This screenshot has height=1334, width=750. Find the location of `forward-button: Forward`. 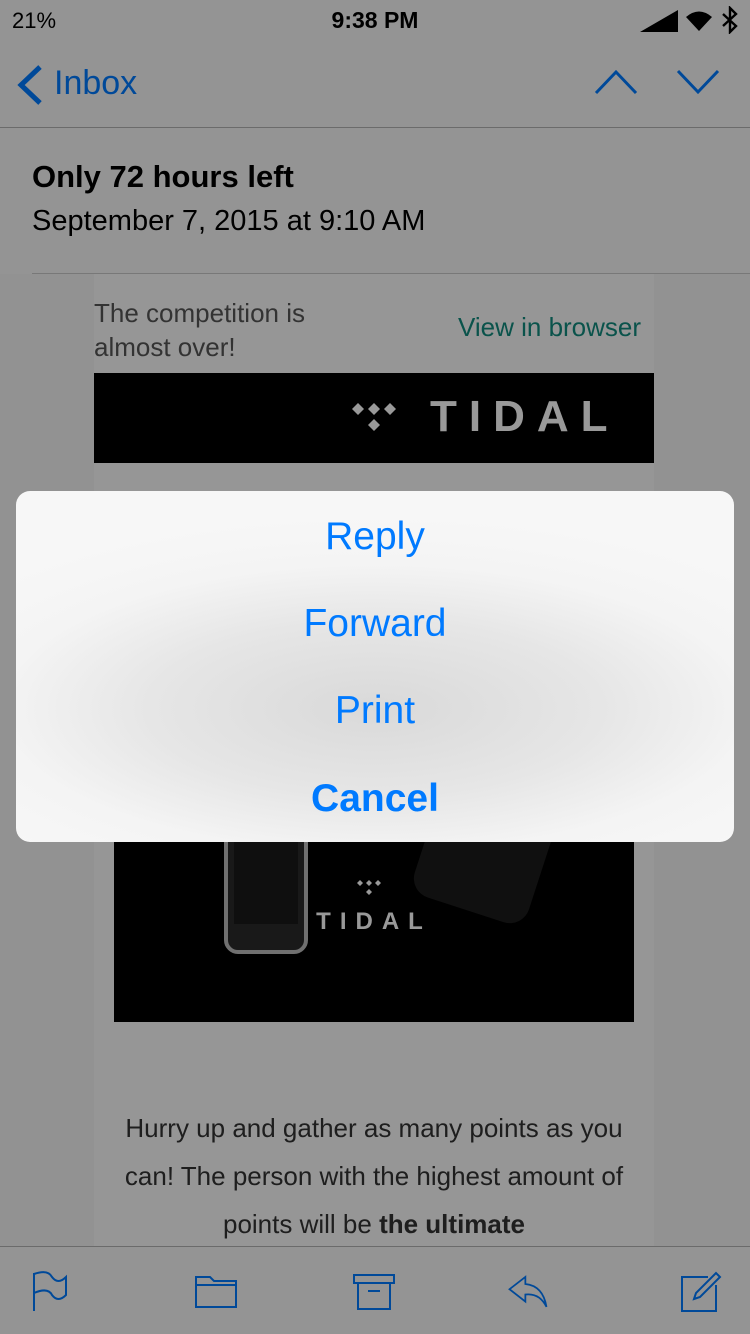

forward-button: Forward is located at coordinates (375, 624).